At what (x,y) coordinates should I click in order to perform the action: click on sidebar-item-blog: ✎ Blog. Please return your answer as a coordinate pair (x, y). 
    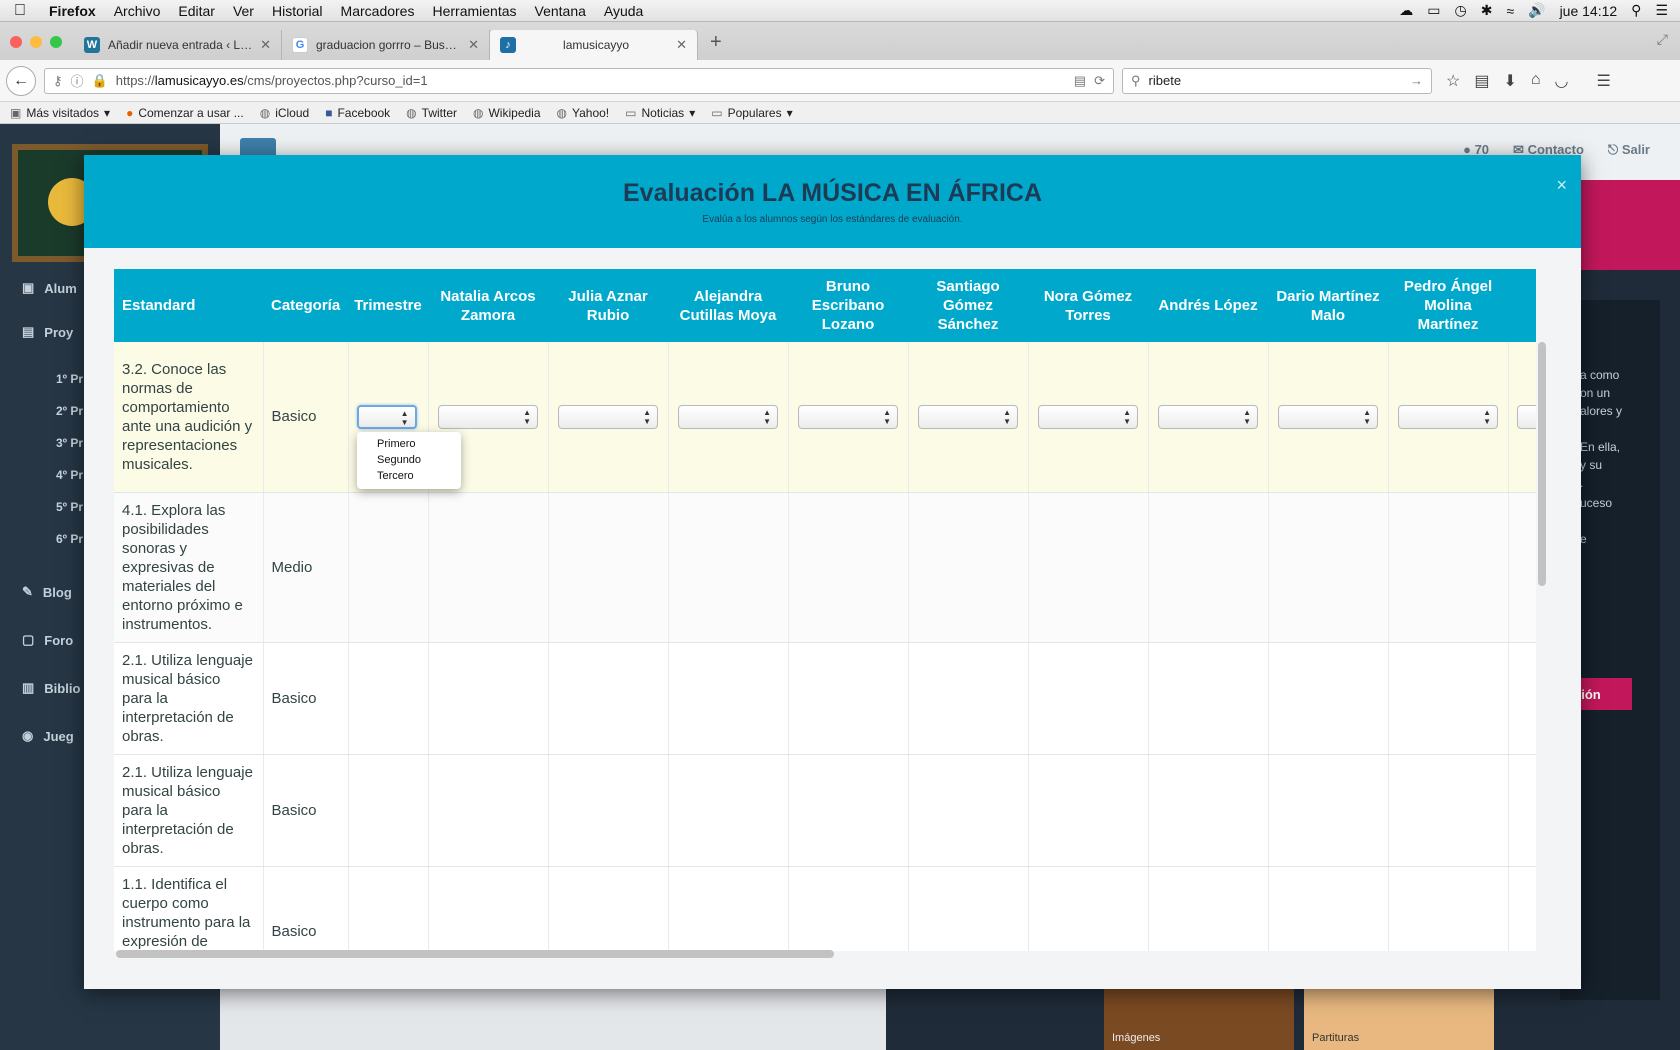
    Looking at the image, I should click on (47, 592).